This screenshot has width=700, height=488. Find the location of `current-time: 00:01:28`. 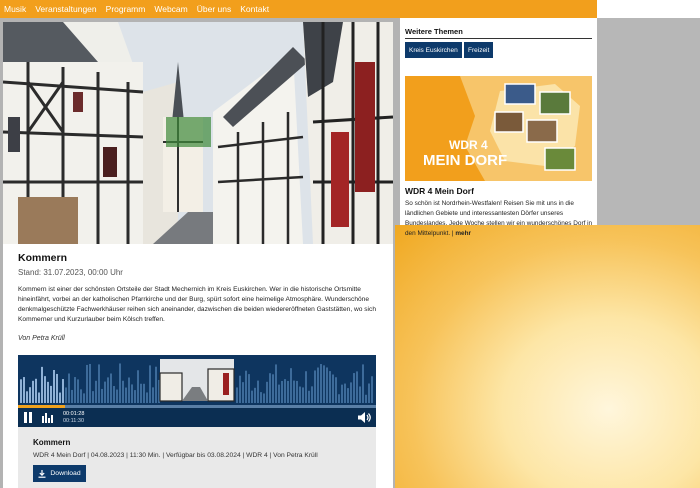

current-time: 00:01:28 is located at coordinates (74, 414).